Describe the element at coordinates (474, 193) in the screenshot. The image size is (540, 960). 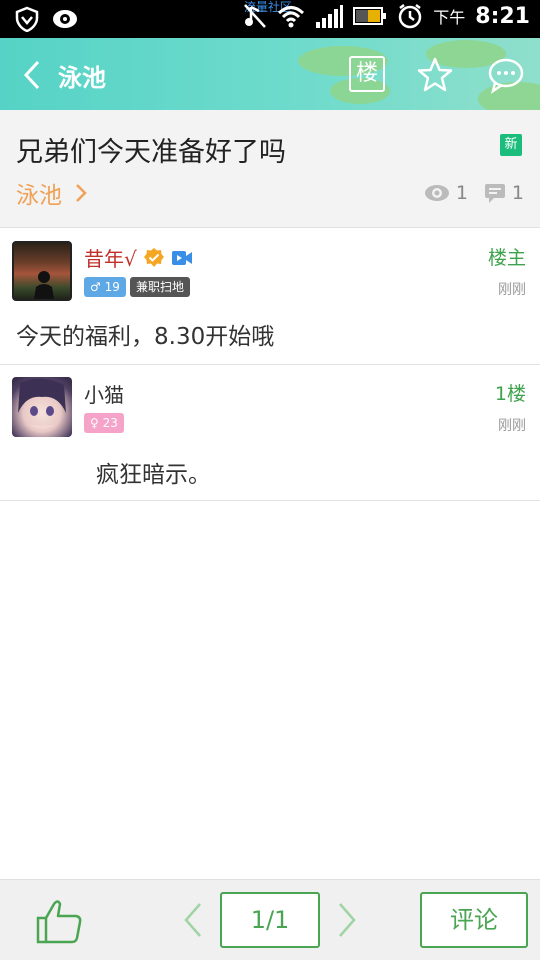
I see `thread-stats: 1 1` at that location.